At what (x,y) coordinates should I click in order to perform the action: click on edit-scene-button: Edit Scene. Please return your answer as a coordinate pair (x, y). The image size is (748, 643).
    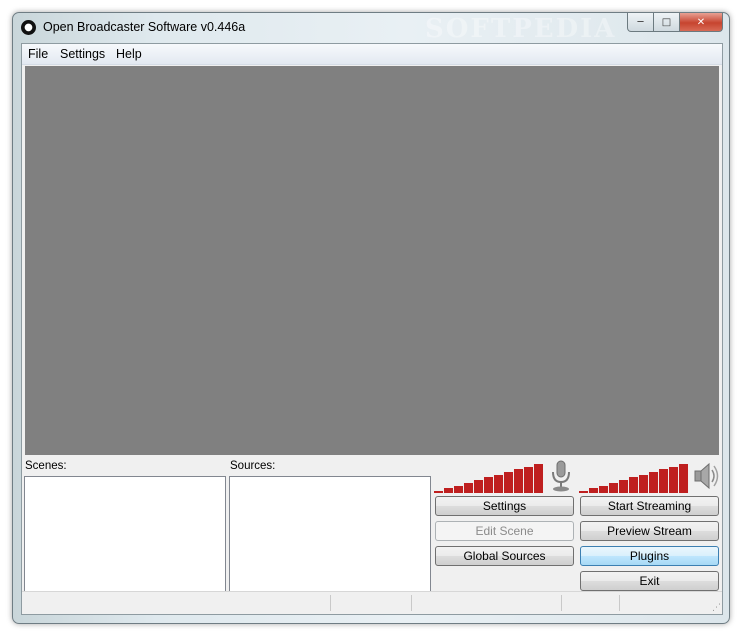
    Looking at the image, I should click on (504, 531).